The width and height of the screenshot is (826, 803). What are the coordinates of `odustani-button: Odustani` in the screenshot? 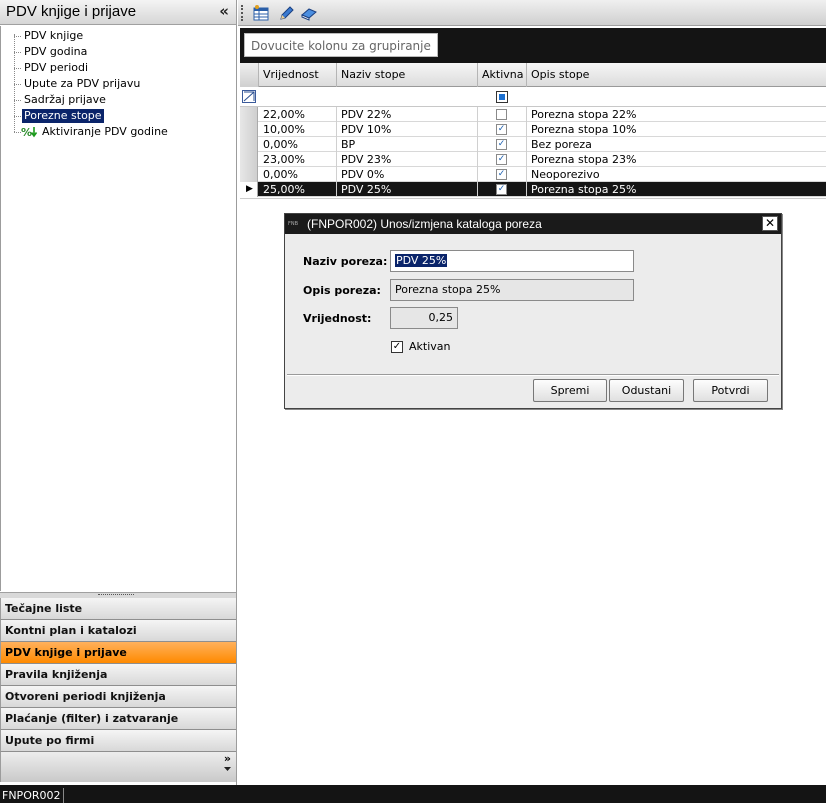 It's located at (646, 390).